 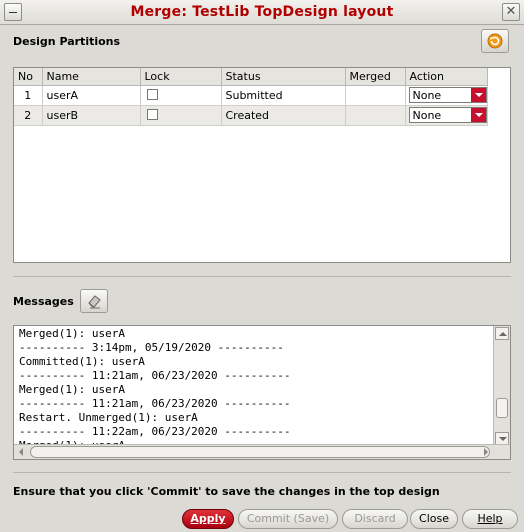 What do you see at coordinates (91, 115) in the screenshot?
I see `row-name: userB` at bounding box center [91, 115].